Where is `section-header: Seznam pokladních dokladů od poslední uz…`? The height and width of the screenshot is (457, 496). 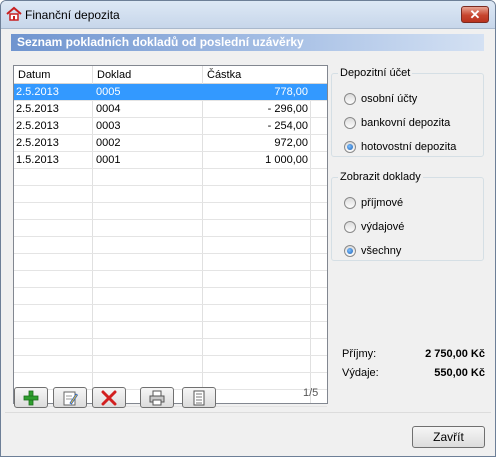
section-header: Seznam pokladních dokladů od poslední uz… is located at coordinates (247, 42).